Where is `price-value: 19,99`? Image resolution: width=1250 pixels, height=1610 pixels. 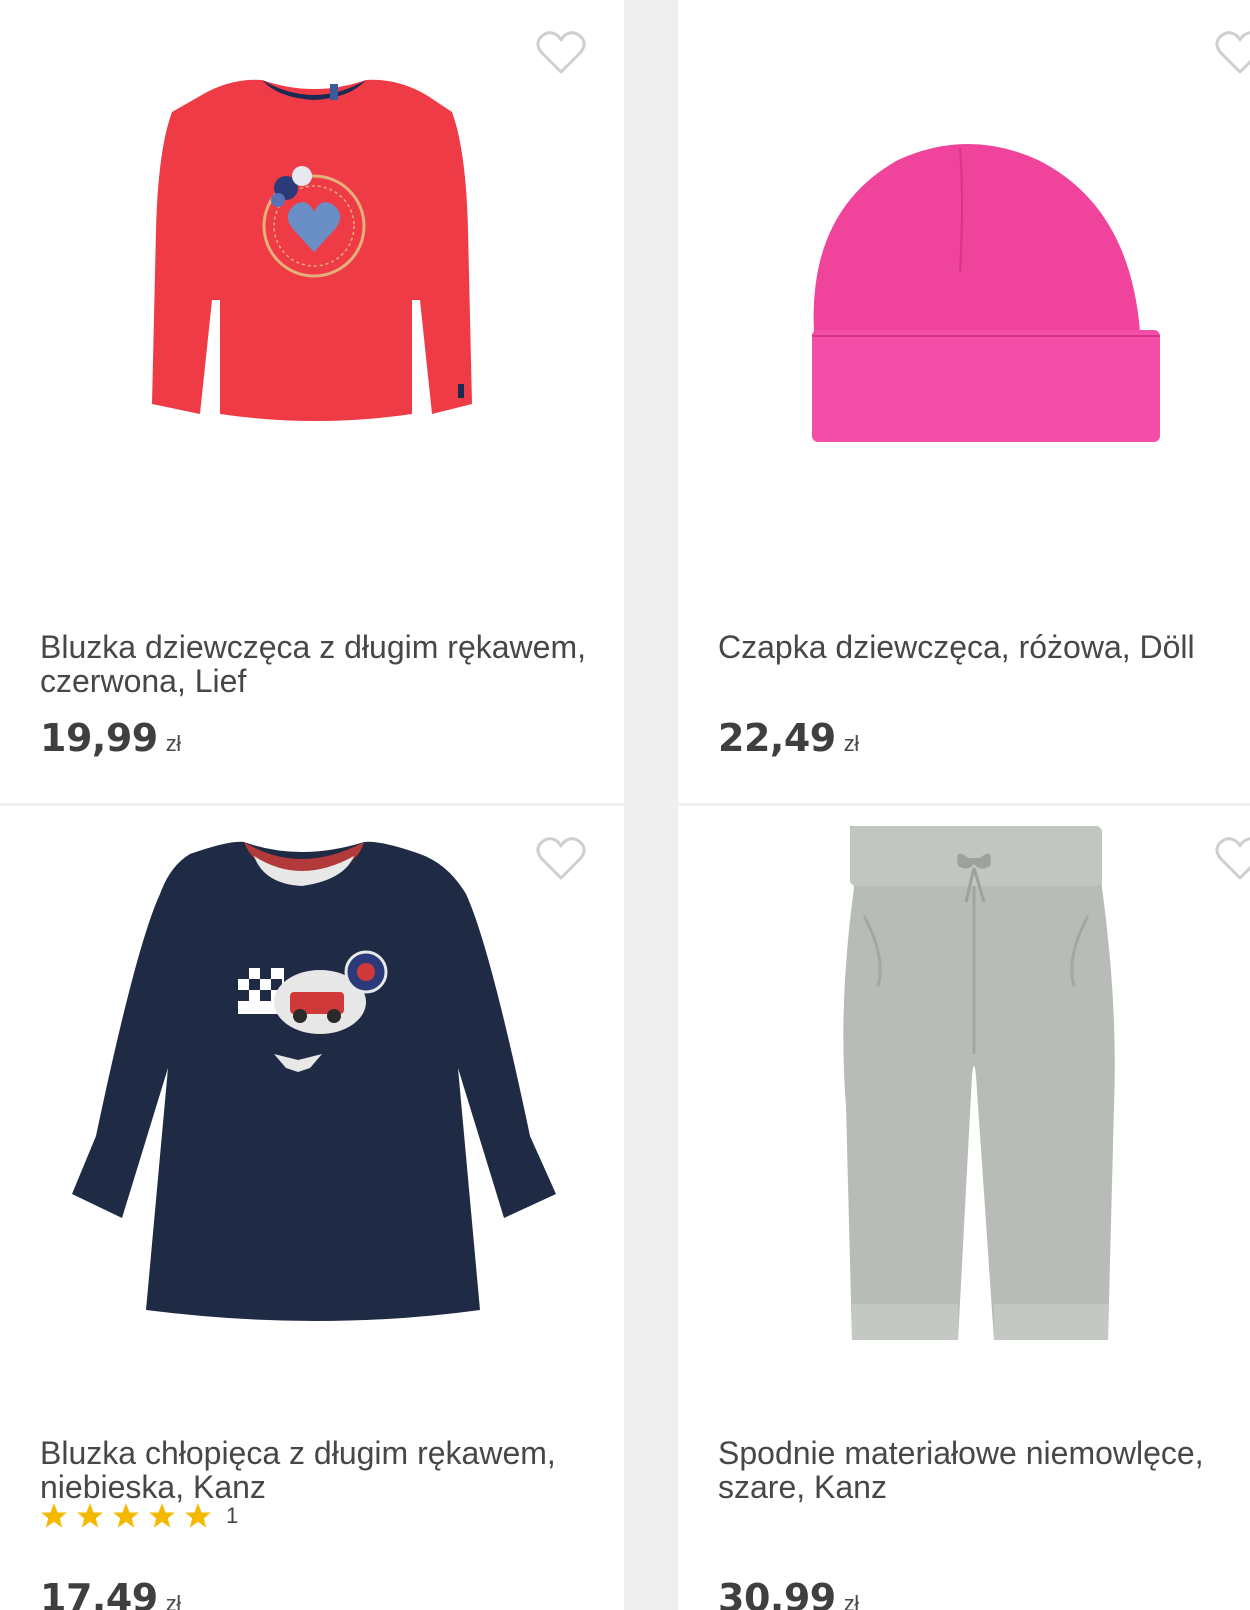 price-value: 19,99 is located at coordinates (99, 738).